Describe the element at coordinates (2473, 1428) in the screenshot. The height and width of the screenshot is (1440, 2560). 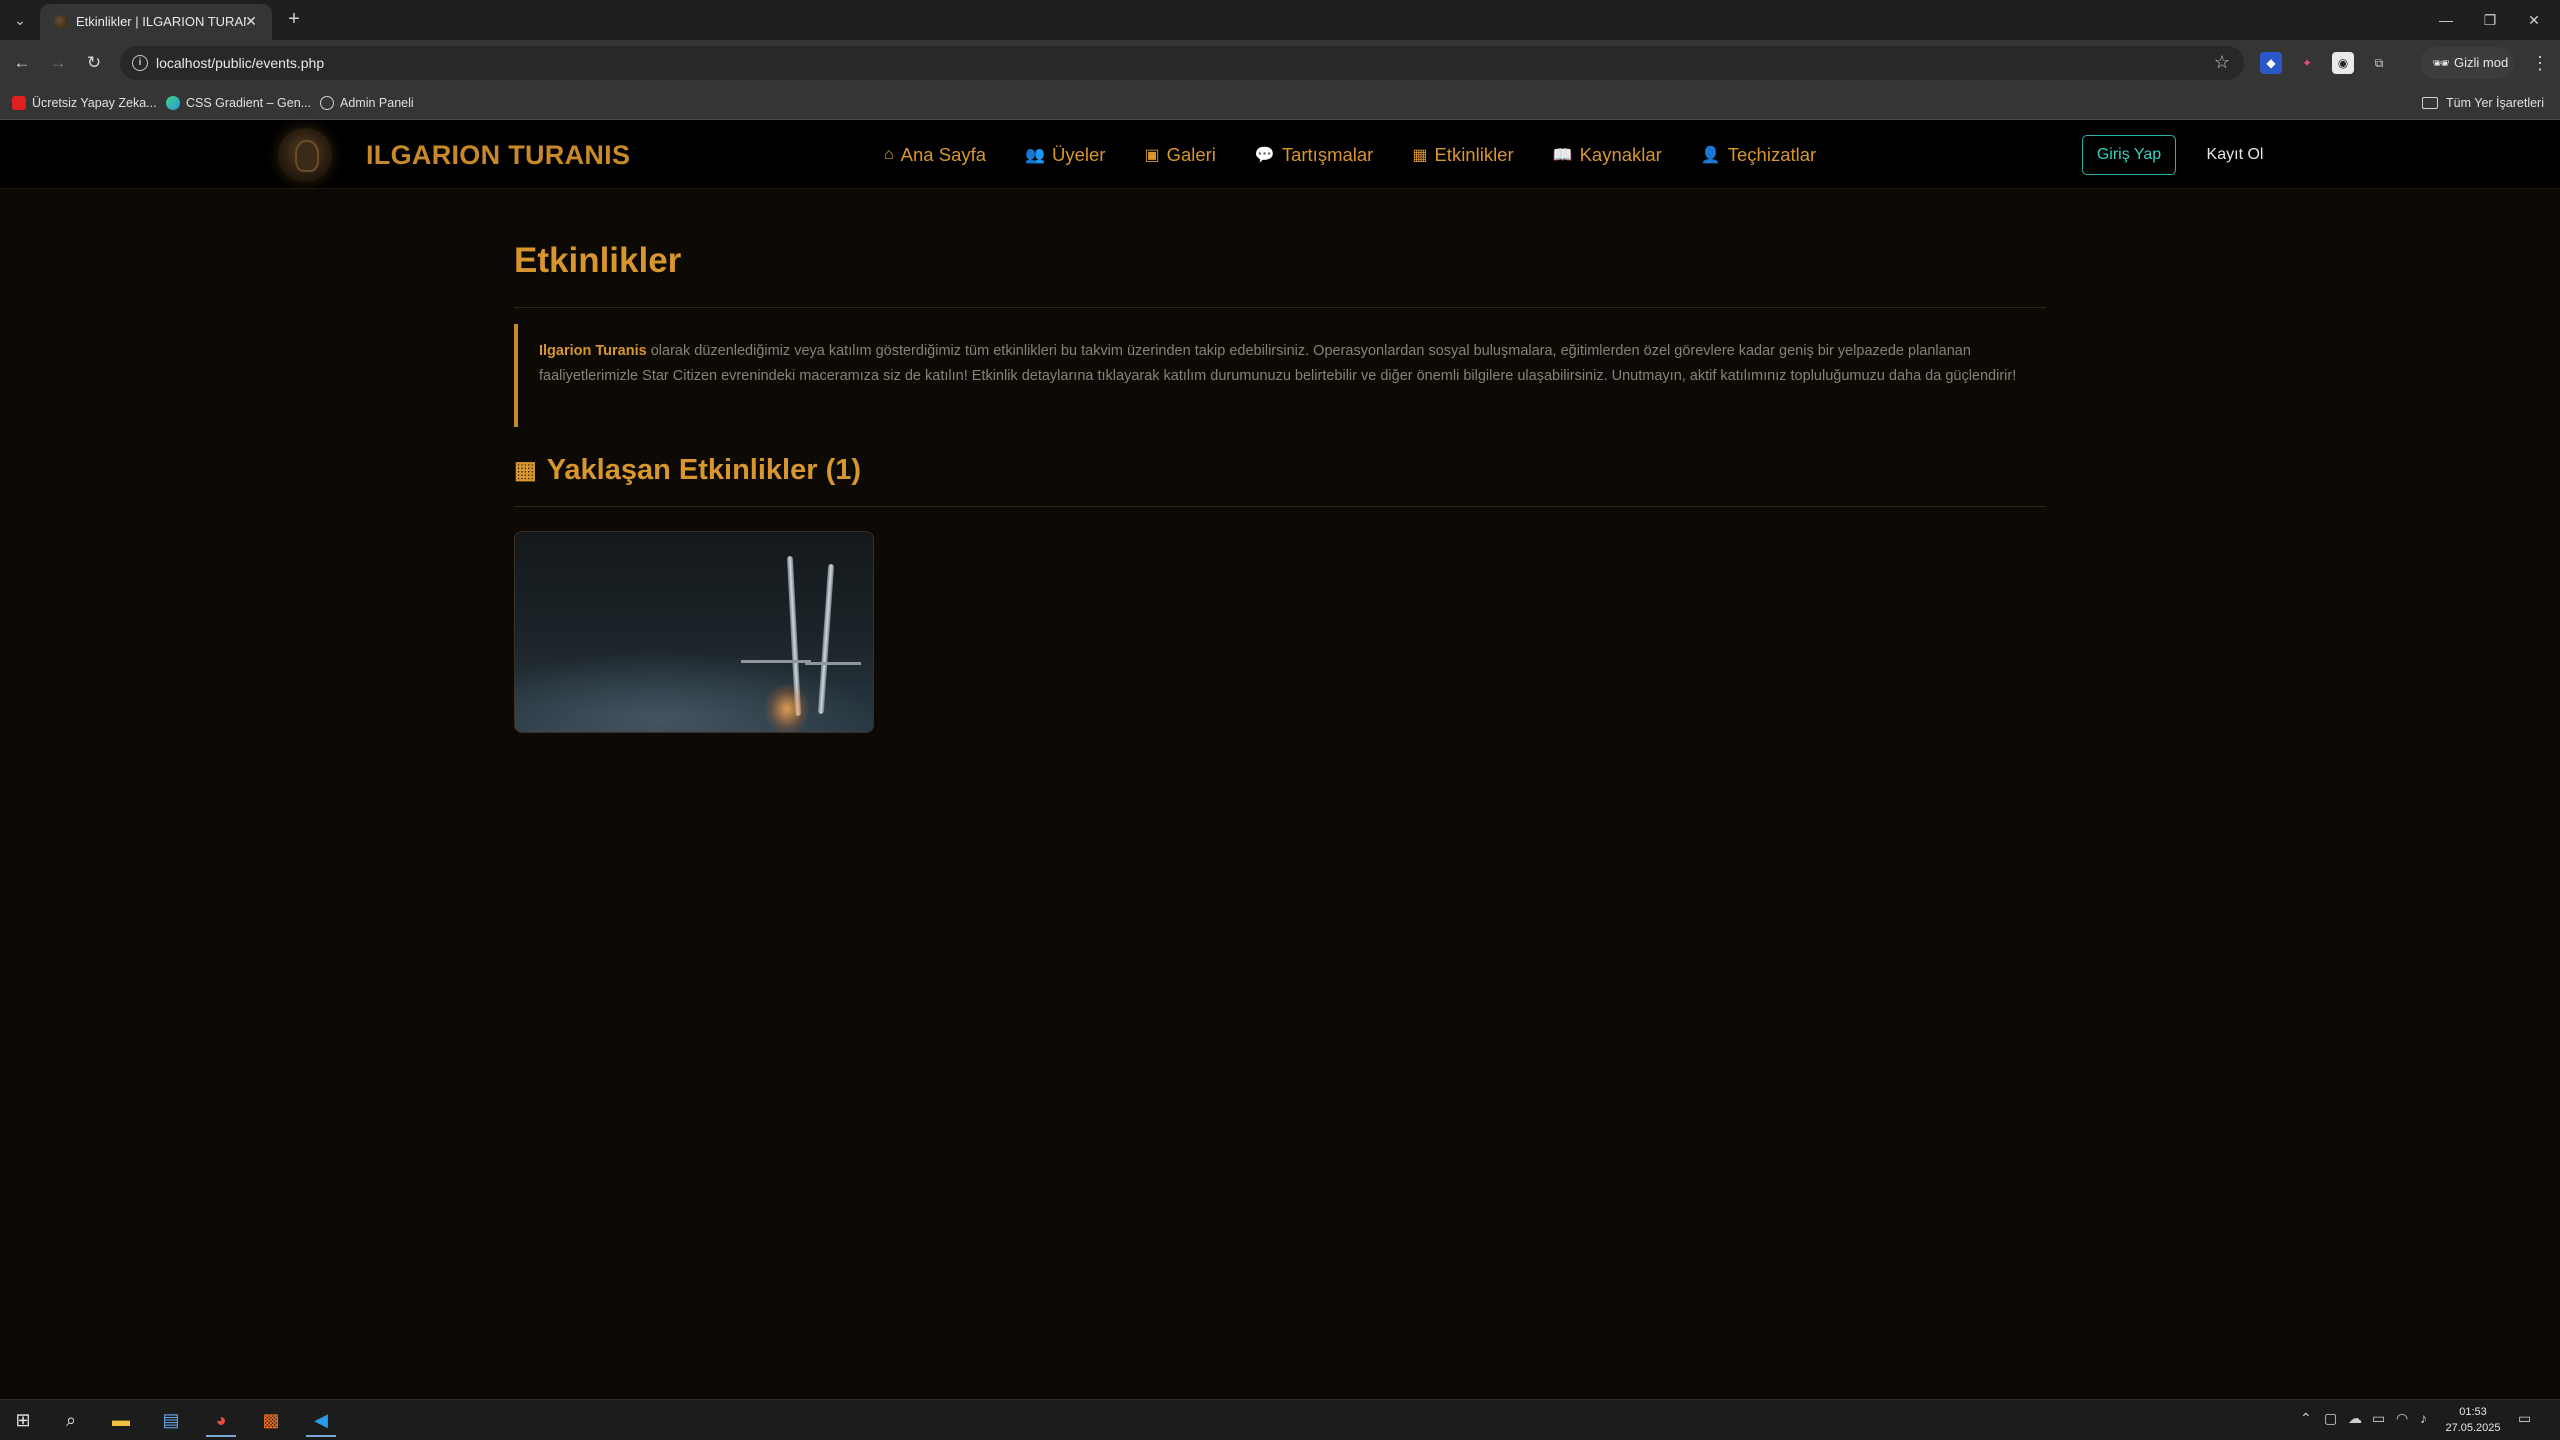
I see `clock-date: 27.05.2025` at that location.